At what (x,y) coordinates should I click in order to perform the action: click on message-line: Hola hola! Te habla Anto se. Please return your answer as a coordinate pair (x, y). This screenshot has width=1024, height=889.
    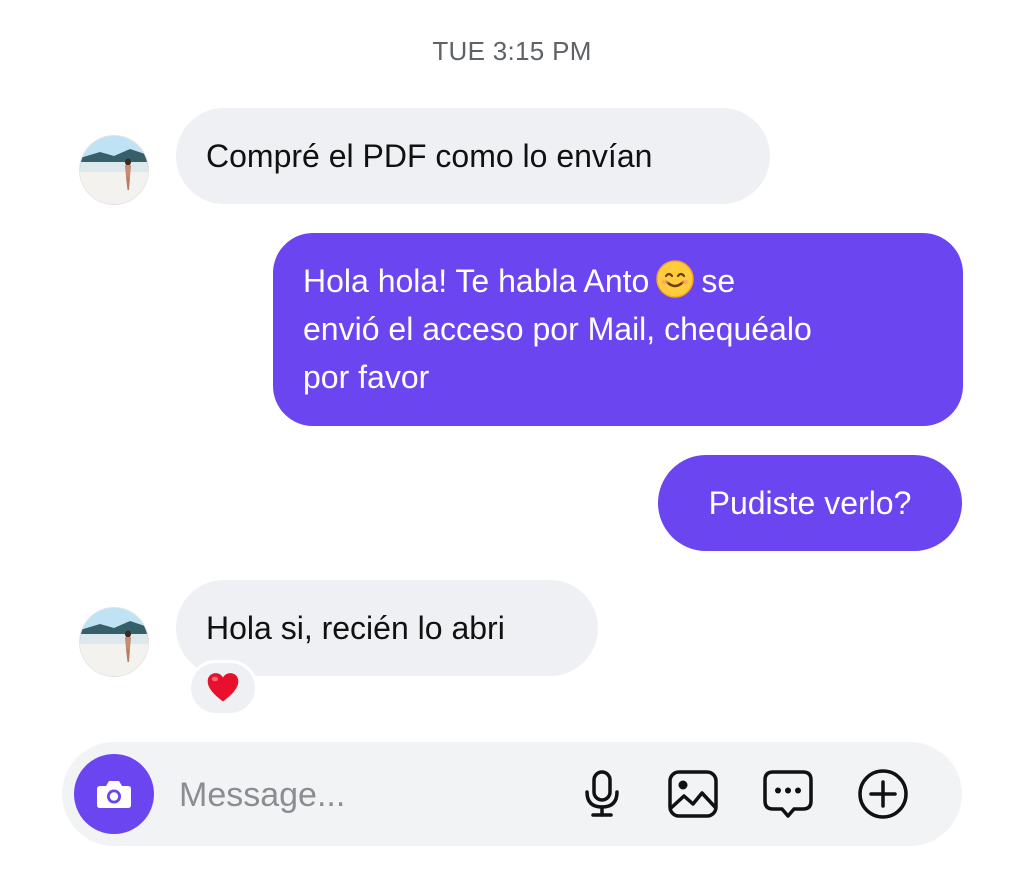
    Looking at the image, I should click on (618, 281).